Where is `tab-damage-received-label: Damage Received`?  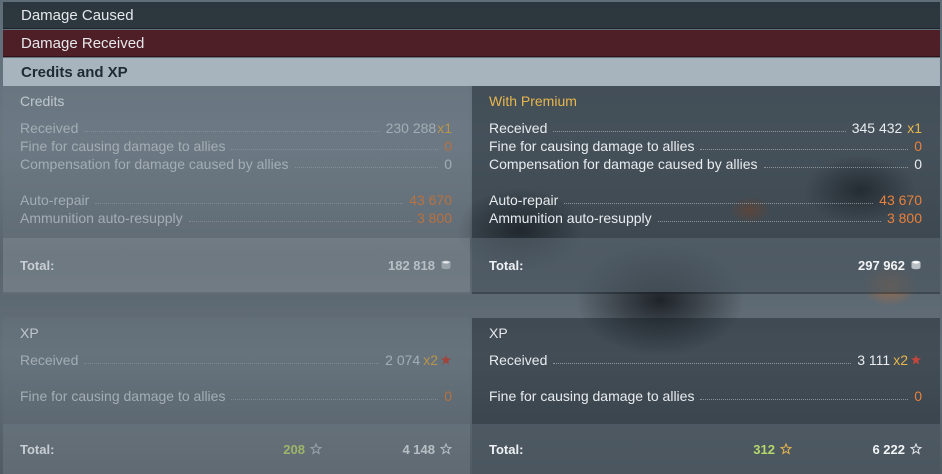
tab-damage-received-label: Damage Received is located at coordinates (83, 43).